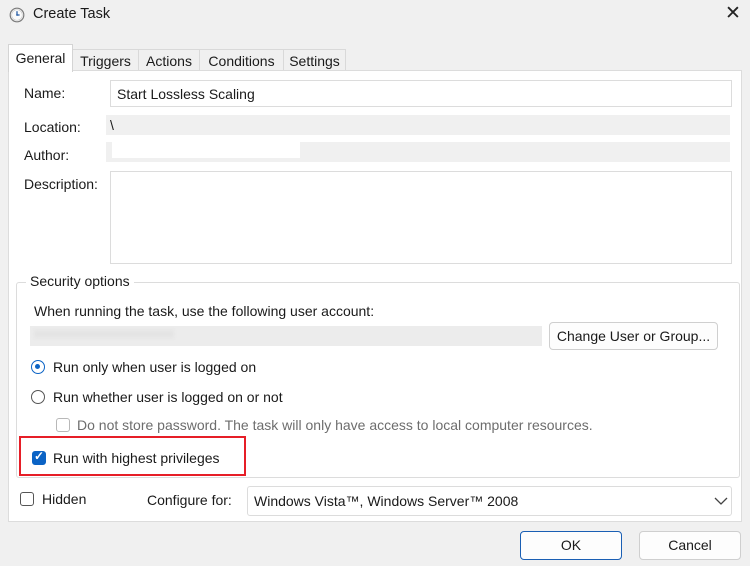 Image resolution: width=750 pixels, height=566 pixels. What do you see at coordinates (47, 155) in the screenshot?
I see `author-label: Author:` at bounding box center [47, 155].